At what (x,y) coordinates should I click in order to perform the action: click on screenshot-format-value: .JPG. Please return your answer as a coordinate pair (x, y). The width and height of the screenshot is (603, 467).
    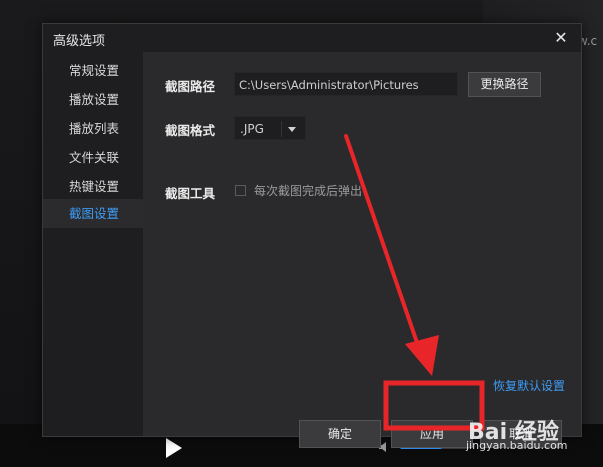
    Looking at the image, I should click on (252, 129).